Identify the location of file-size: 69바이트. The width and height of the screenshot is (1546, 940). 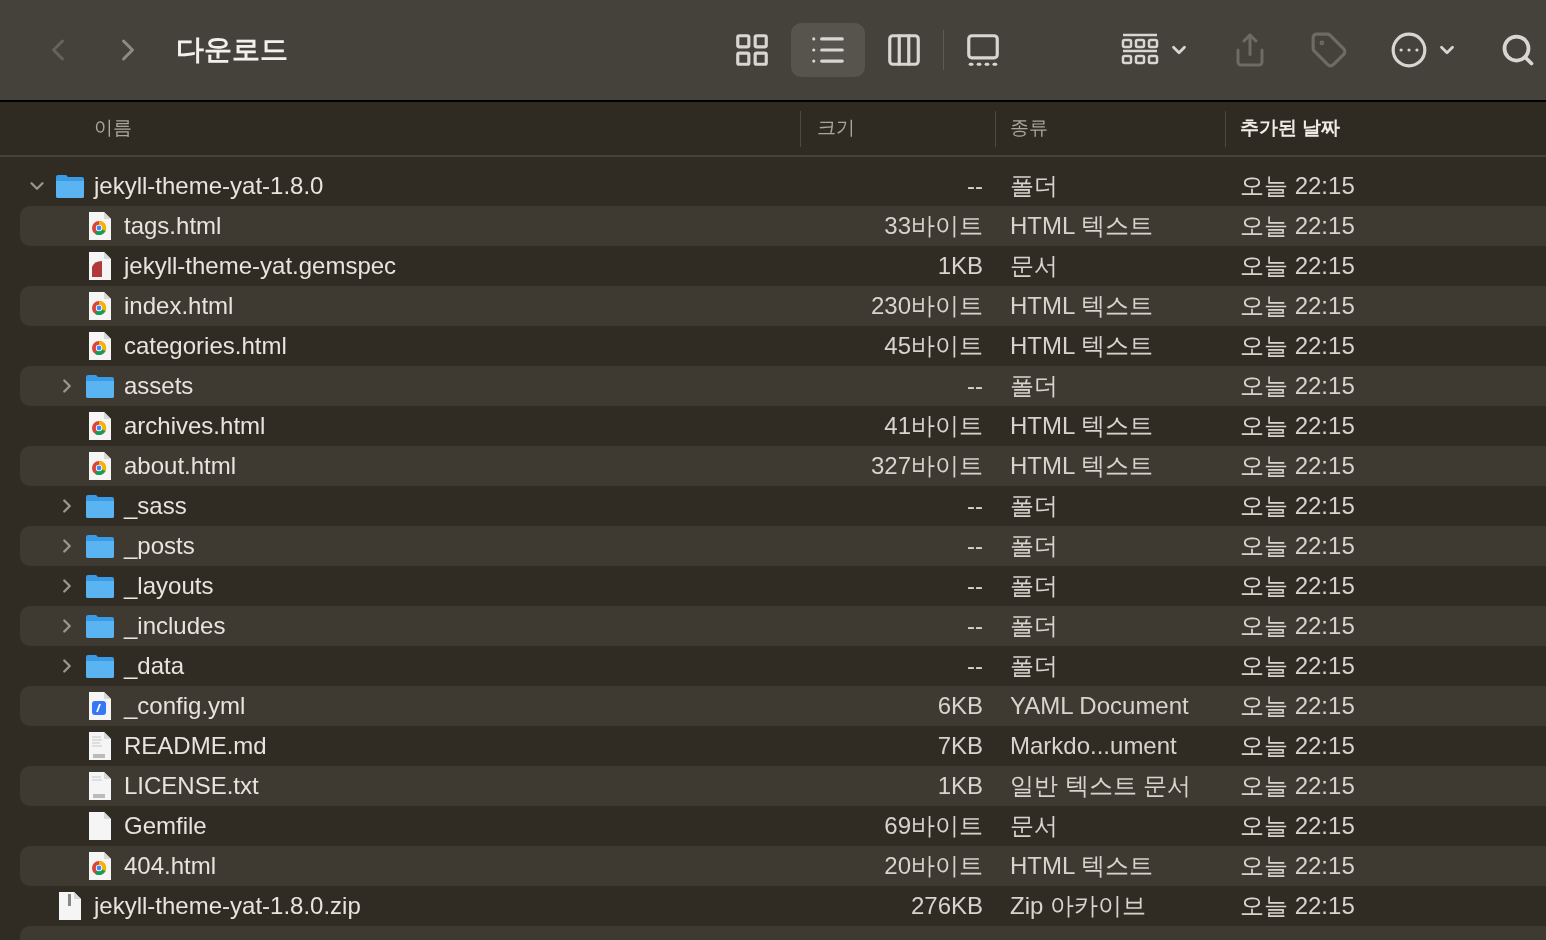
(933, 826).